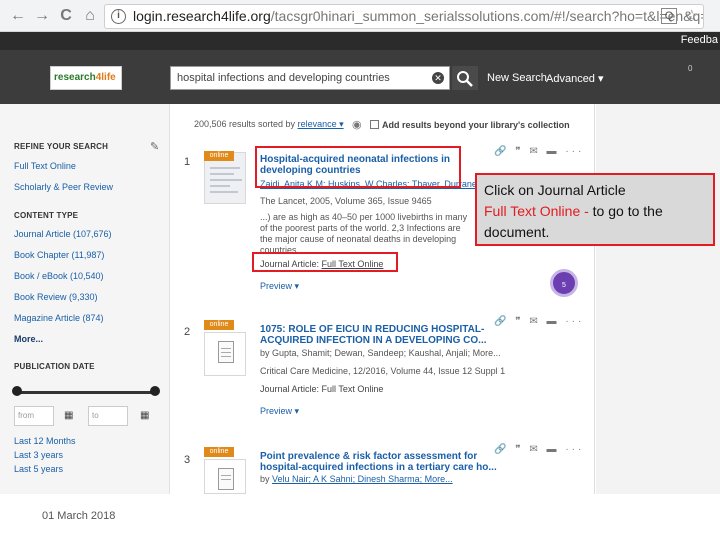 This screenshot has height=540, width=720. What do you see at coordinates (118, 16) in the screenshot?
I see `info-icon: i` at bounding box center [118, 16].